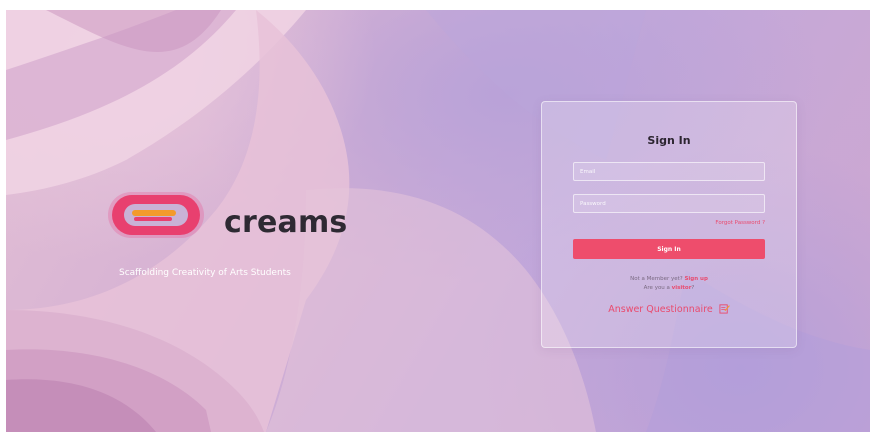 Image resolution: width=875 pixels, height=435 pixels. What do you see at coordinates (669, 171) in the screenshot?
I see `email-input` at bounding box center [669, 171].